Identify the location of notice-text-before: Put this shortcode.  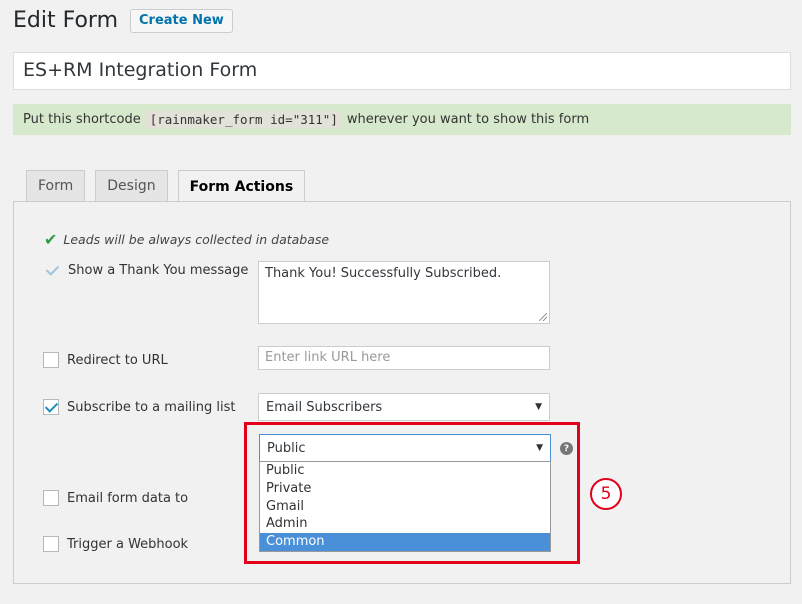
(82, 119).